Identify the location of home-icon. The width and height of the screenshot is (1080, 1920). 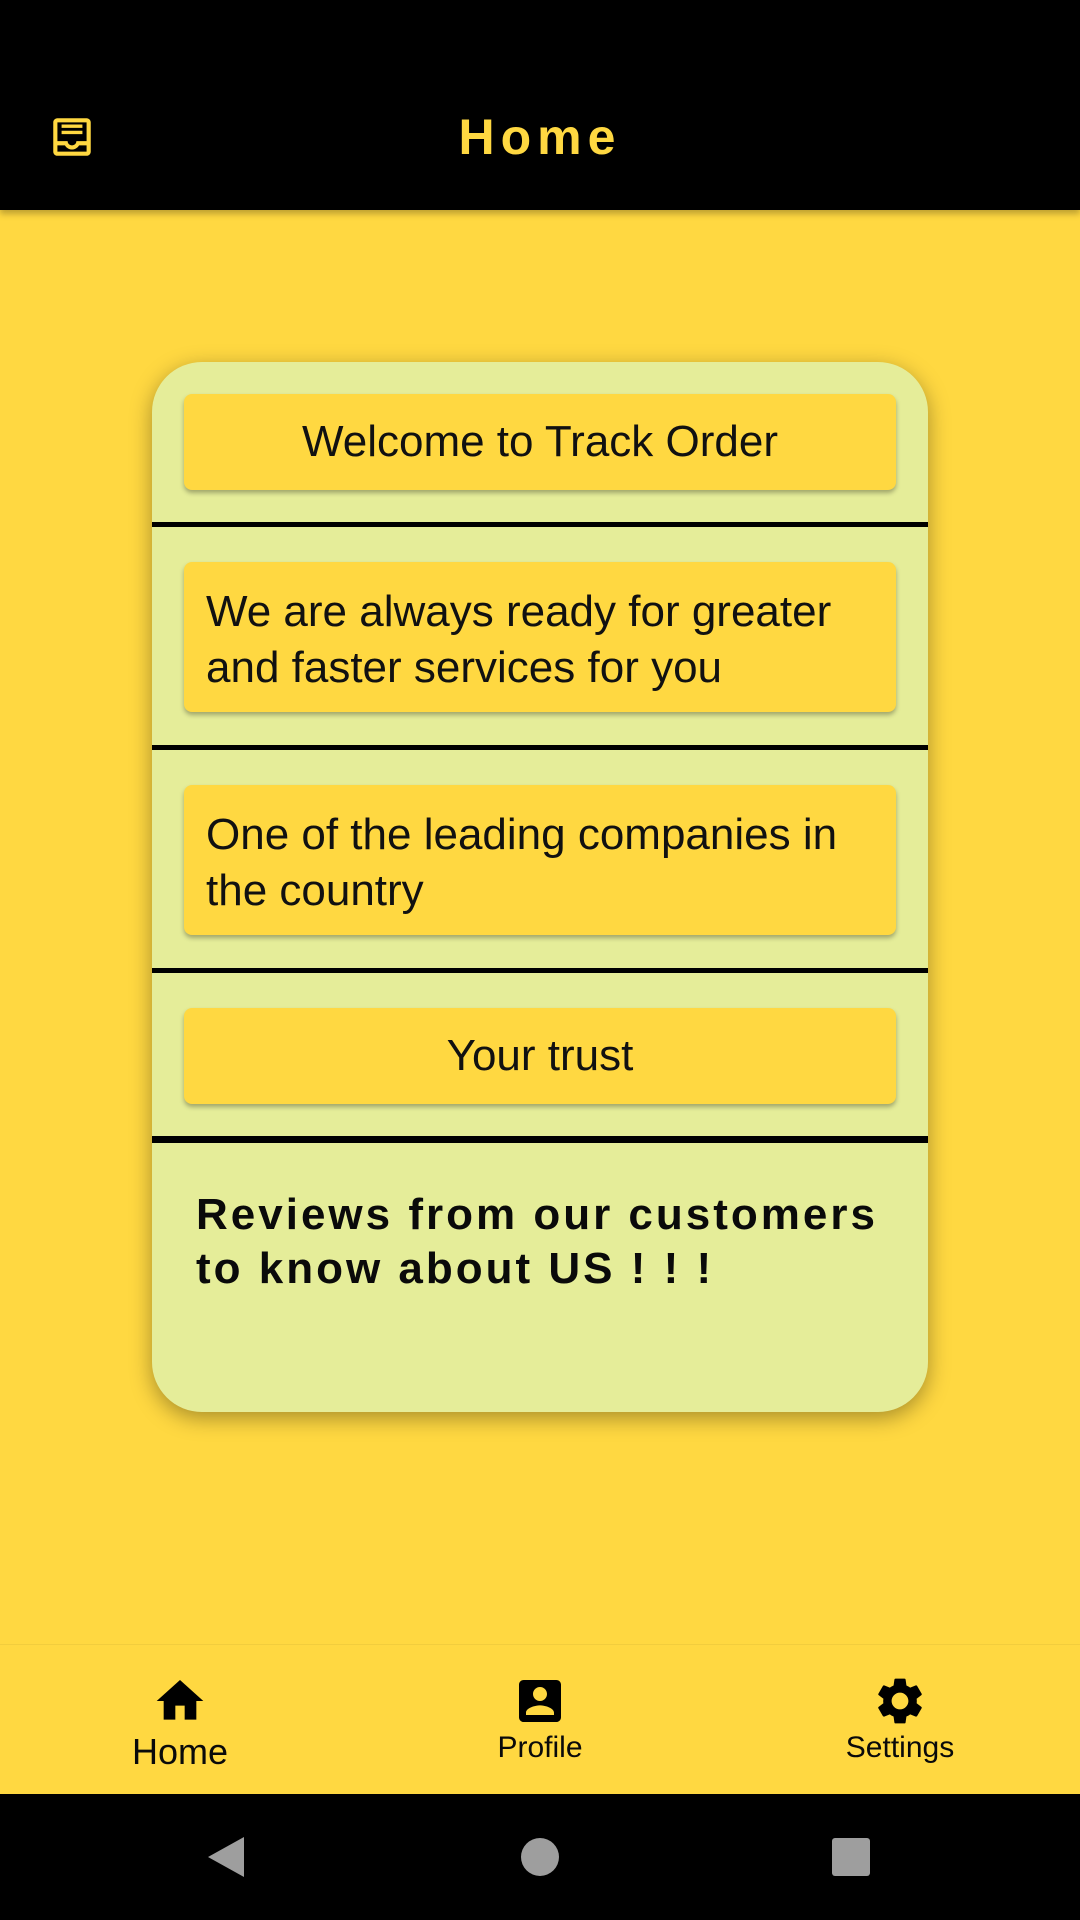
(180, 1701).